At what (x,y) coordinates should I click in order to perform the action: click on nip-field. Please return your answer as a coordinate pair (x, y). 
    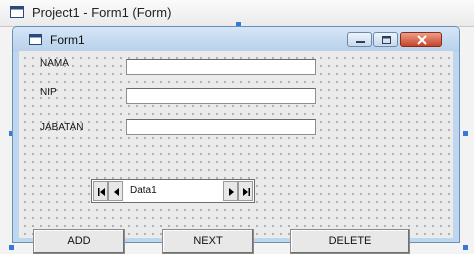
    Looking at the image, I should click on (221, 96).